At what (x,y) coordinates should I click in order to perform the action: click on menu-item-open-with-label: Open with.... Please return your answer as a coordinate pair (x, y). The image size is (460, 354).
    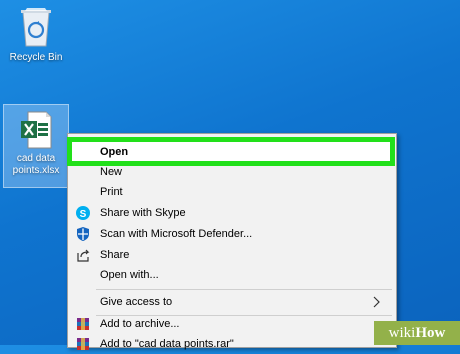
    Looking at the image, I should click on (129, 275).